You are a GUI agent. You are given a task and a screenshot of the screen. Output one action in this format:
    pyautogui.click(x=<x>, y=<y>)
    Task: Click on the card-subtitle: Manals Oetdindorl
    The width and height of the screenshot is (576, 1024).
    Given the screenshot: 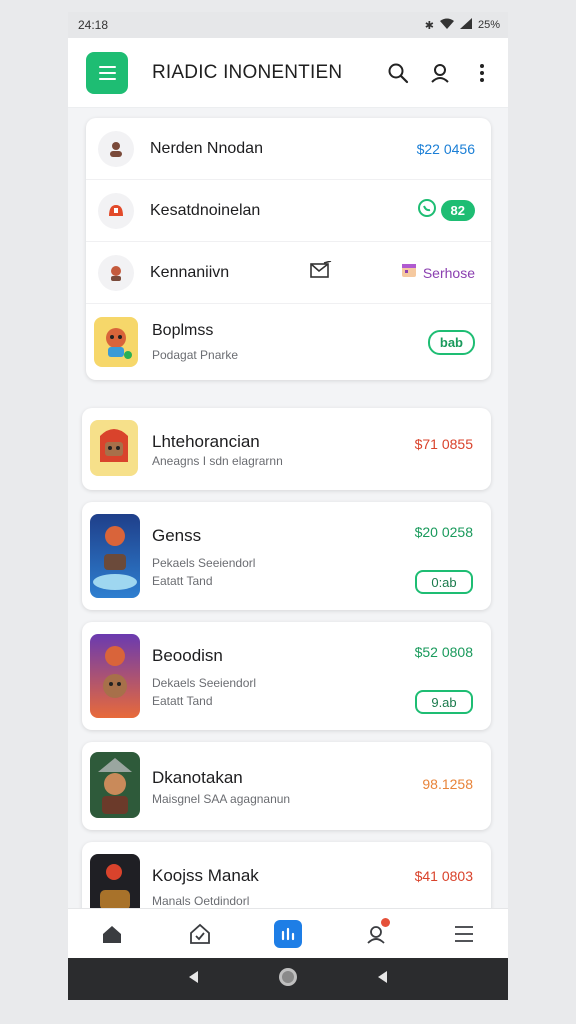 What is the action you would take?
    pyautogui.click(x=201, y=901)
    